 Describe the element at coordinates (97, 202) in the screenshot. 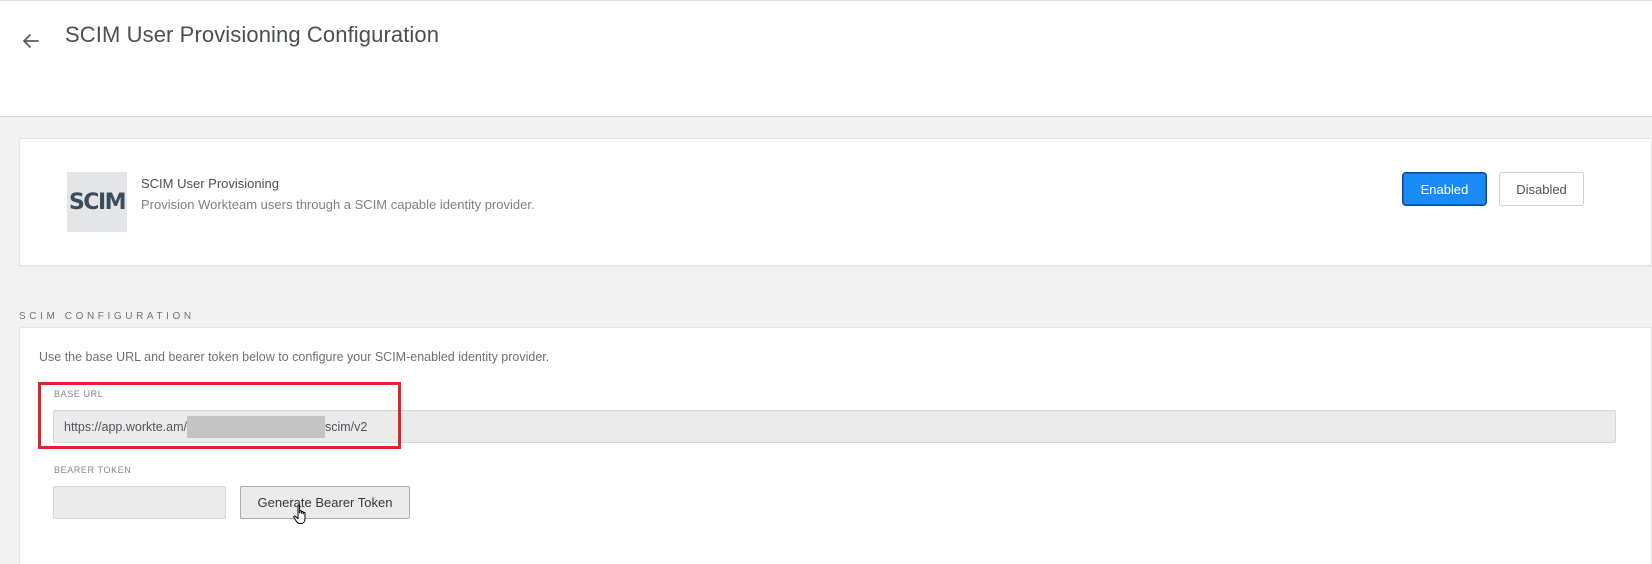

I see `scim-logo: SCIM` at that location.